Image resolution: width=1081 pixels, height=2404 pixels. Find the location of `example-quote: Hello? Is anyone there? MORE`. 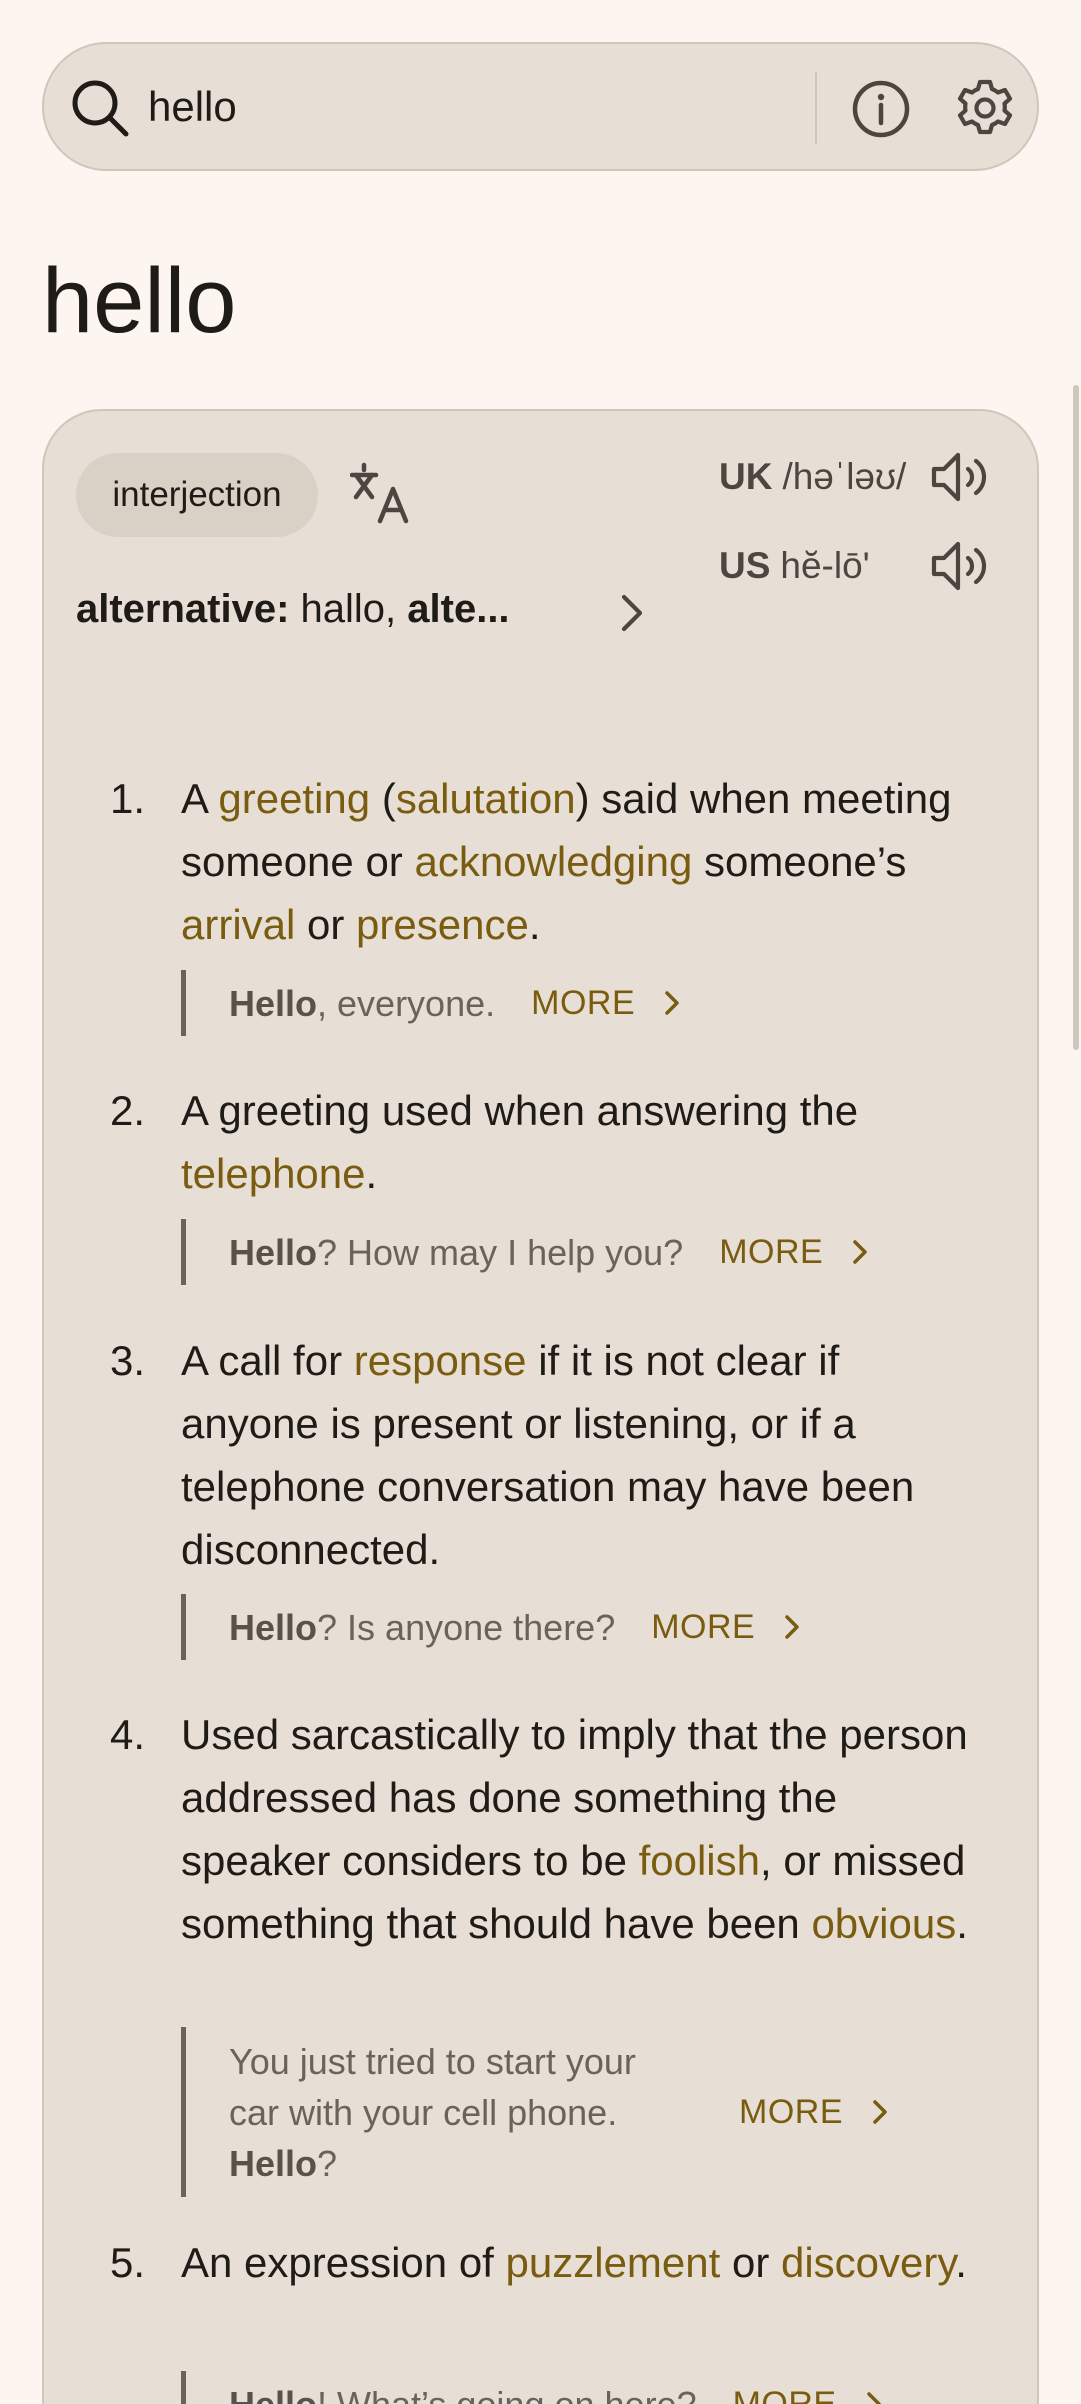

example-quote: Hello? Is anyone there? MORE is located at coordinates (494, 1627).